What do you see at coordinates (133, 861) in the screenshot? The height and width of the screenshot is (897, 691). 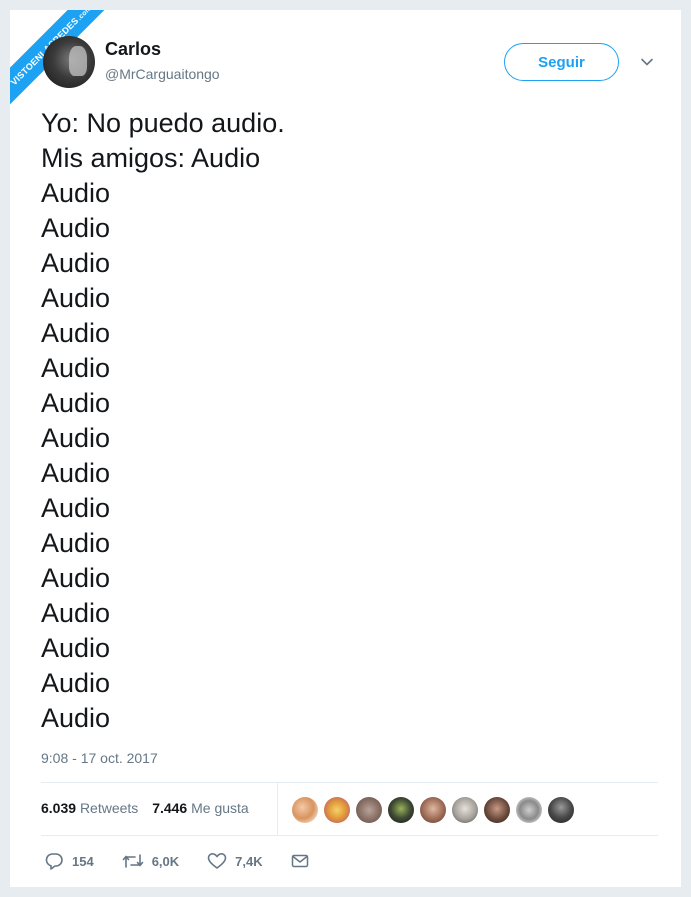 I see `retweet-icon` at bounding box center [133, 861].